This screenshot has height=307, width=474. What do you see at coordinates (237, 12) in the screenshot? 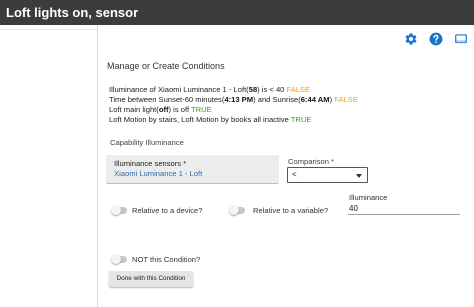
I see `window-title: Loft lights on, sensor` at bounding box center [237, 12].